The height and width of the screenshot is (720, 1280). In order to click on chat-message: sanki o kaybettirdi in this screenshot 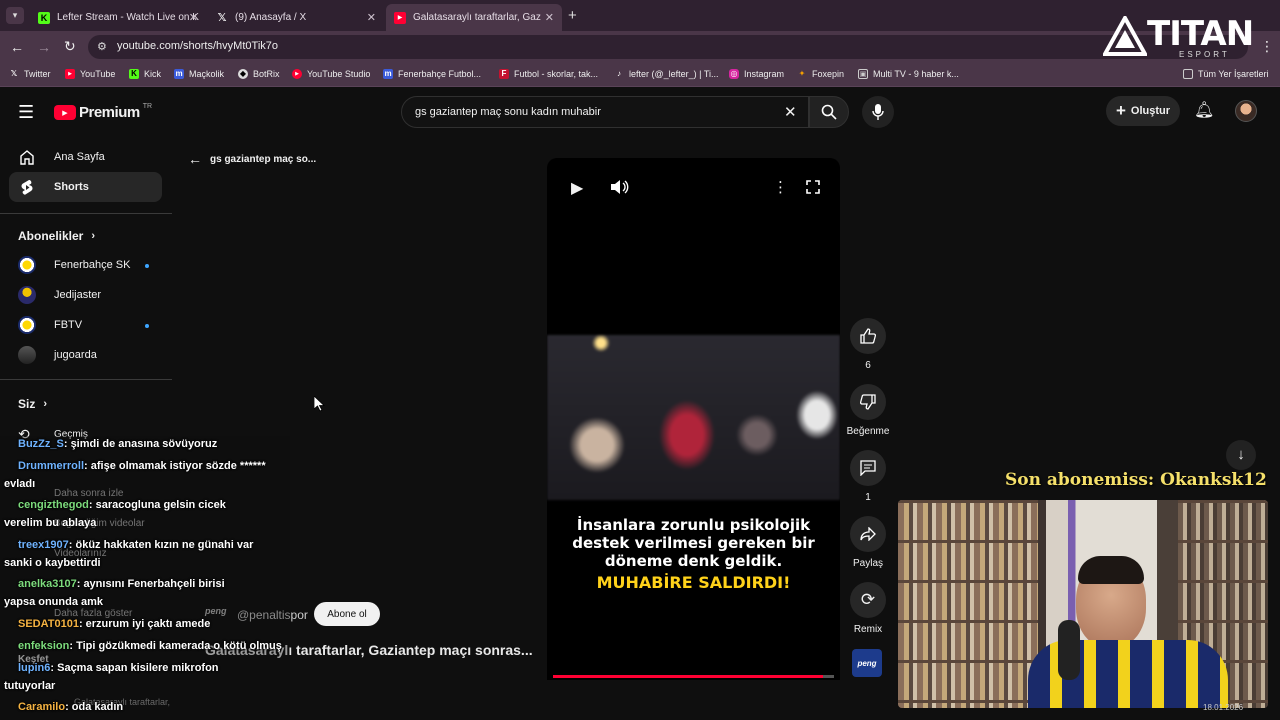, I will do `click(52, 563)`.